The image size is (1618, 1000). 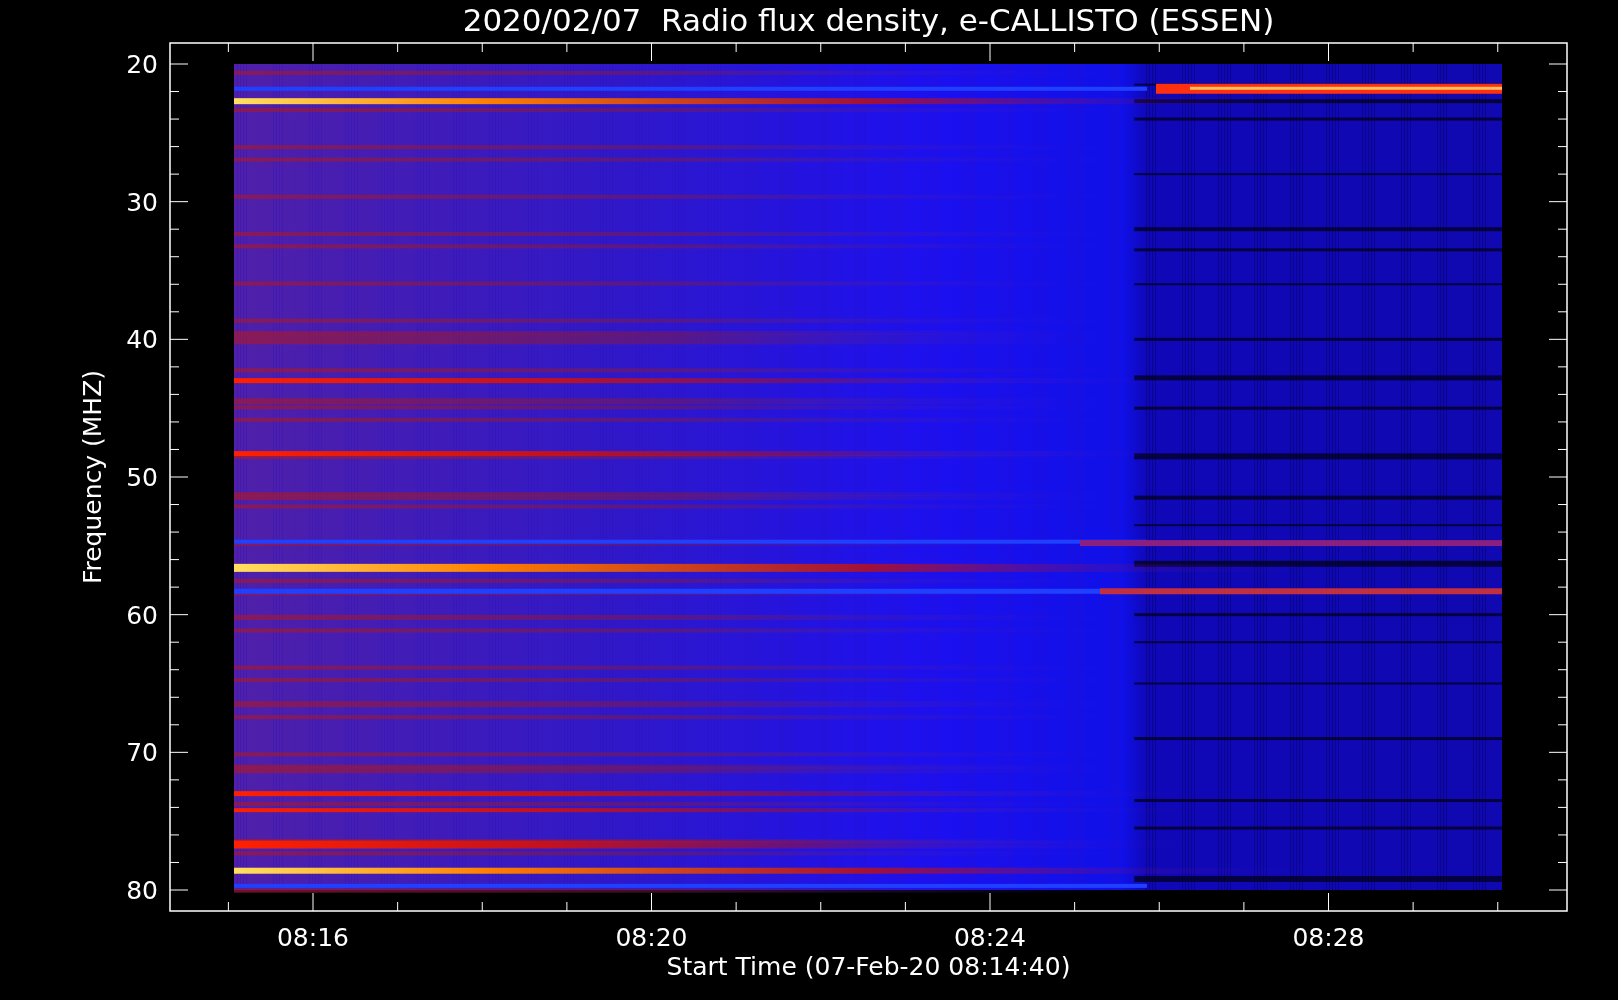 I want to click on x-tick-label: 08:24, so click(x=990, y=937).